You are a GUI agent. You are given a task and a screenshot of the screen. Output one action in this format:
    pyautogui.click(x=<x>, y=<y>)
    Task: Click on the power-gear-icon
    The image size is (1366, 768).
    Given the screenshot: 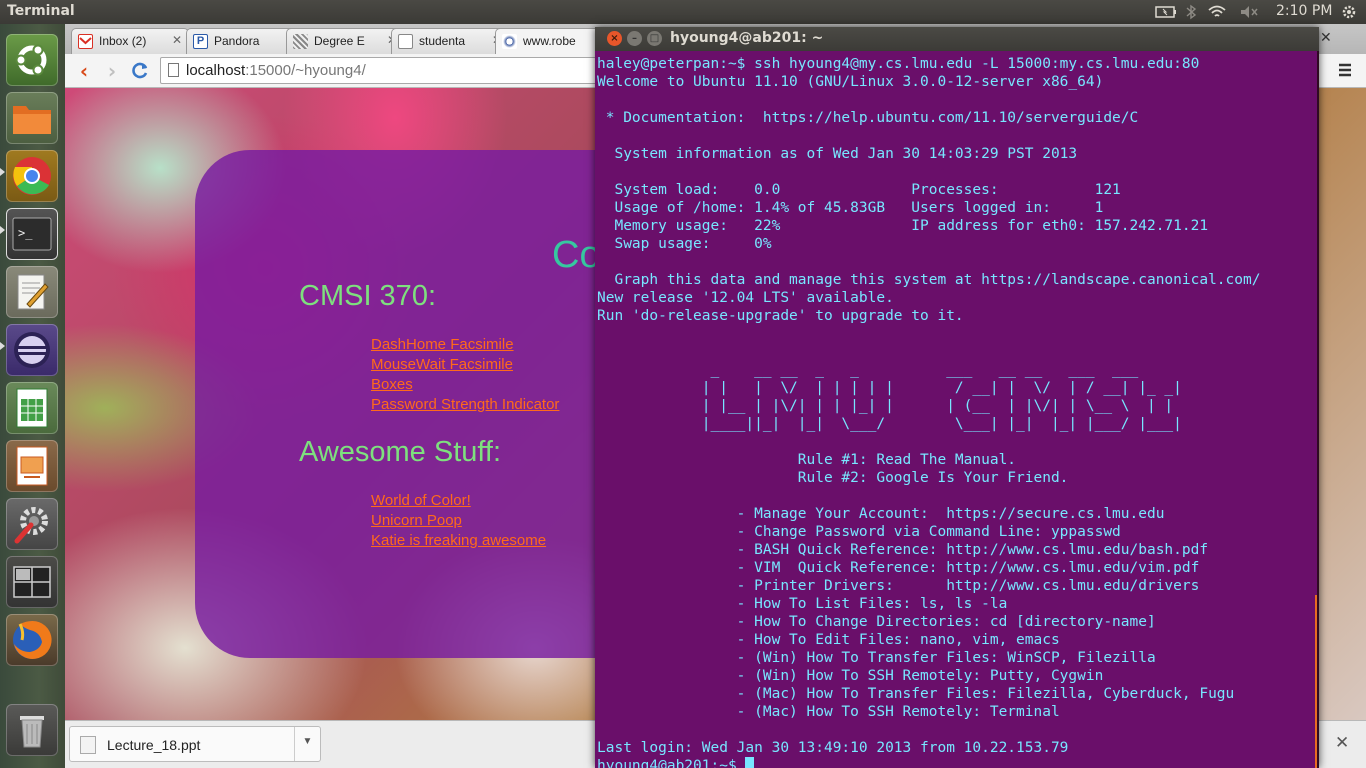 What is the action you would take?
    pyautogui.click(x=1349, y=12)
    